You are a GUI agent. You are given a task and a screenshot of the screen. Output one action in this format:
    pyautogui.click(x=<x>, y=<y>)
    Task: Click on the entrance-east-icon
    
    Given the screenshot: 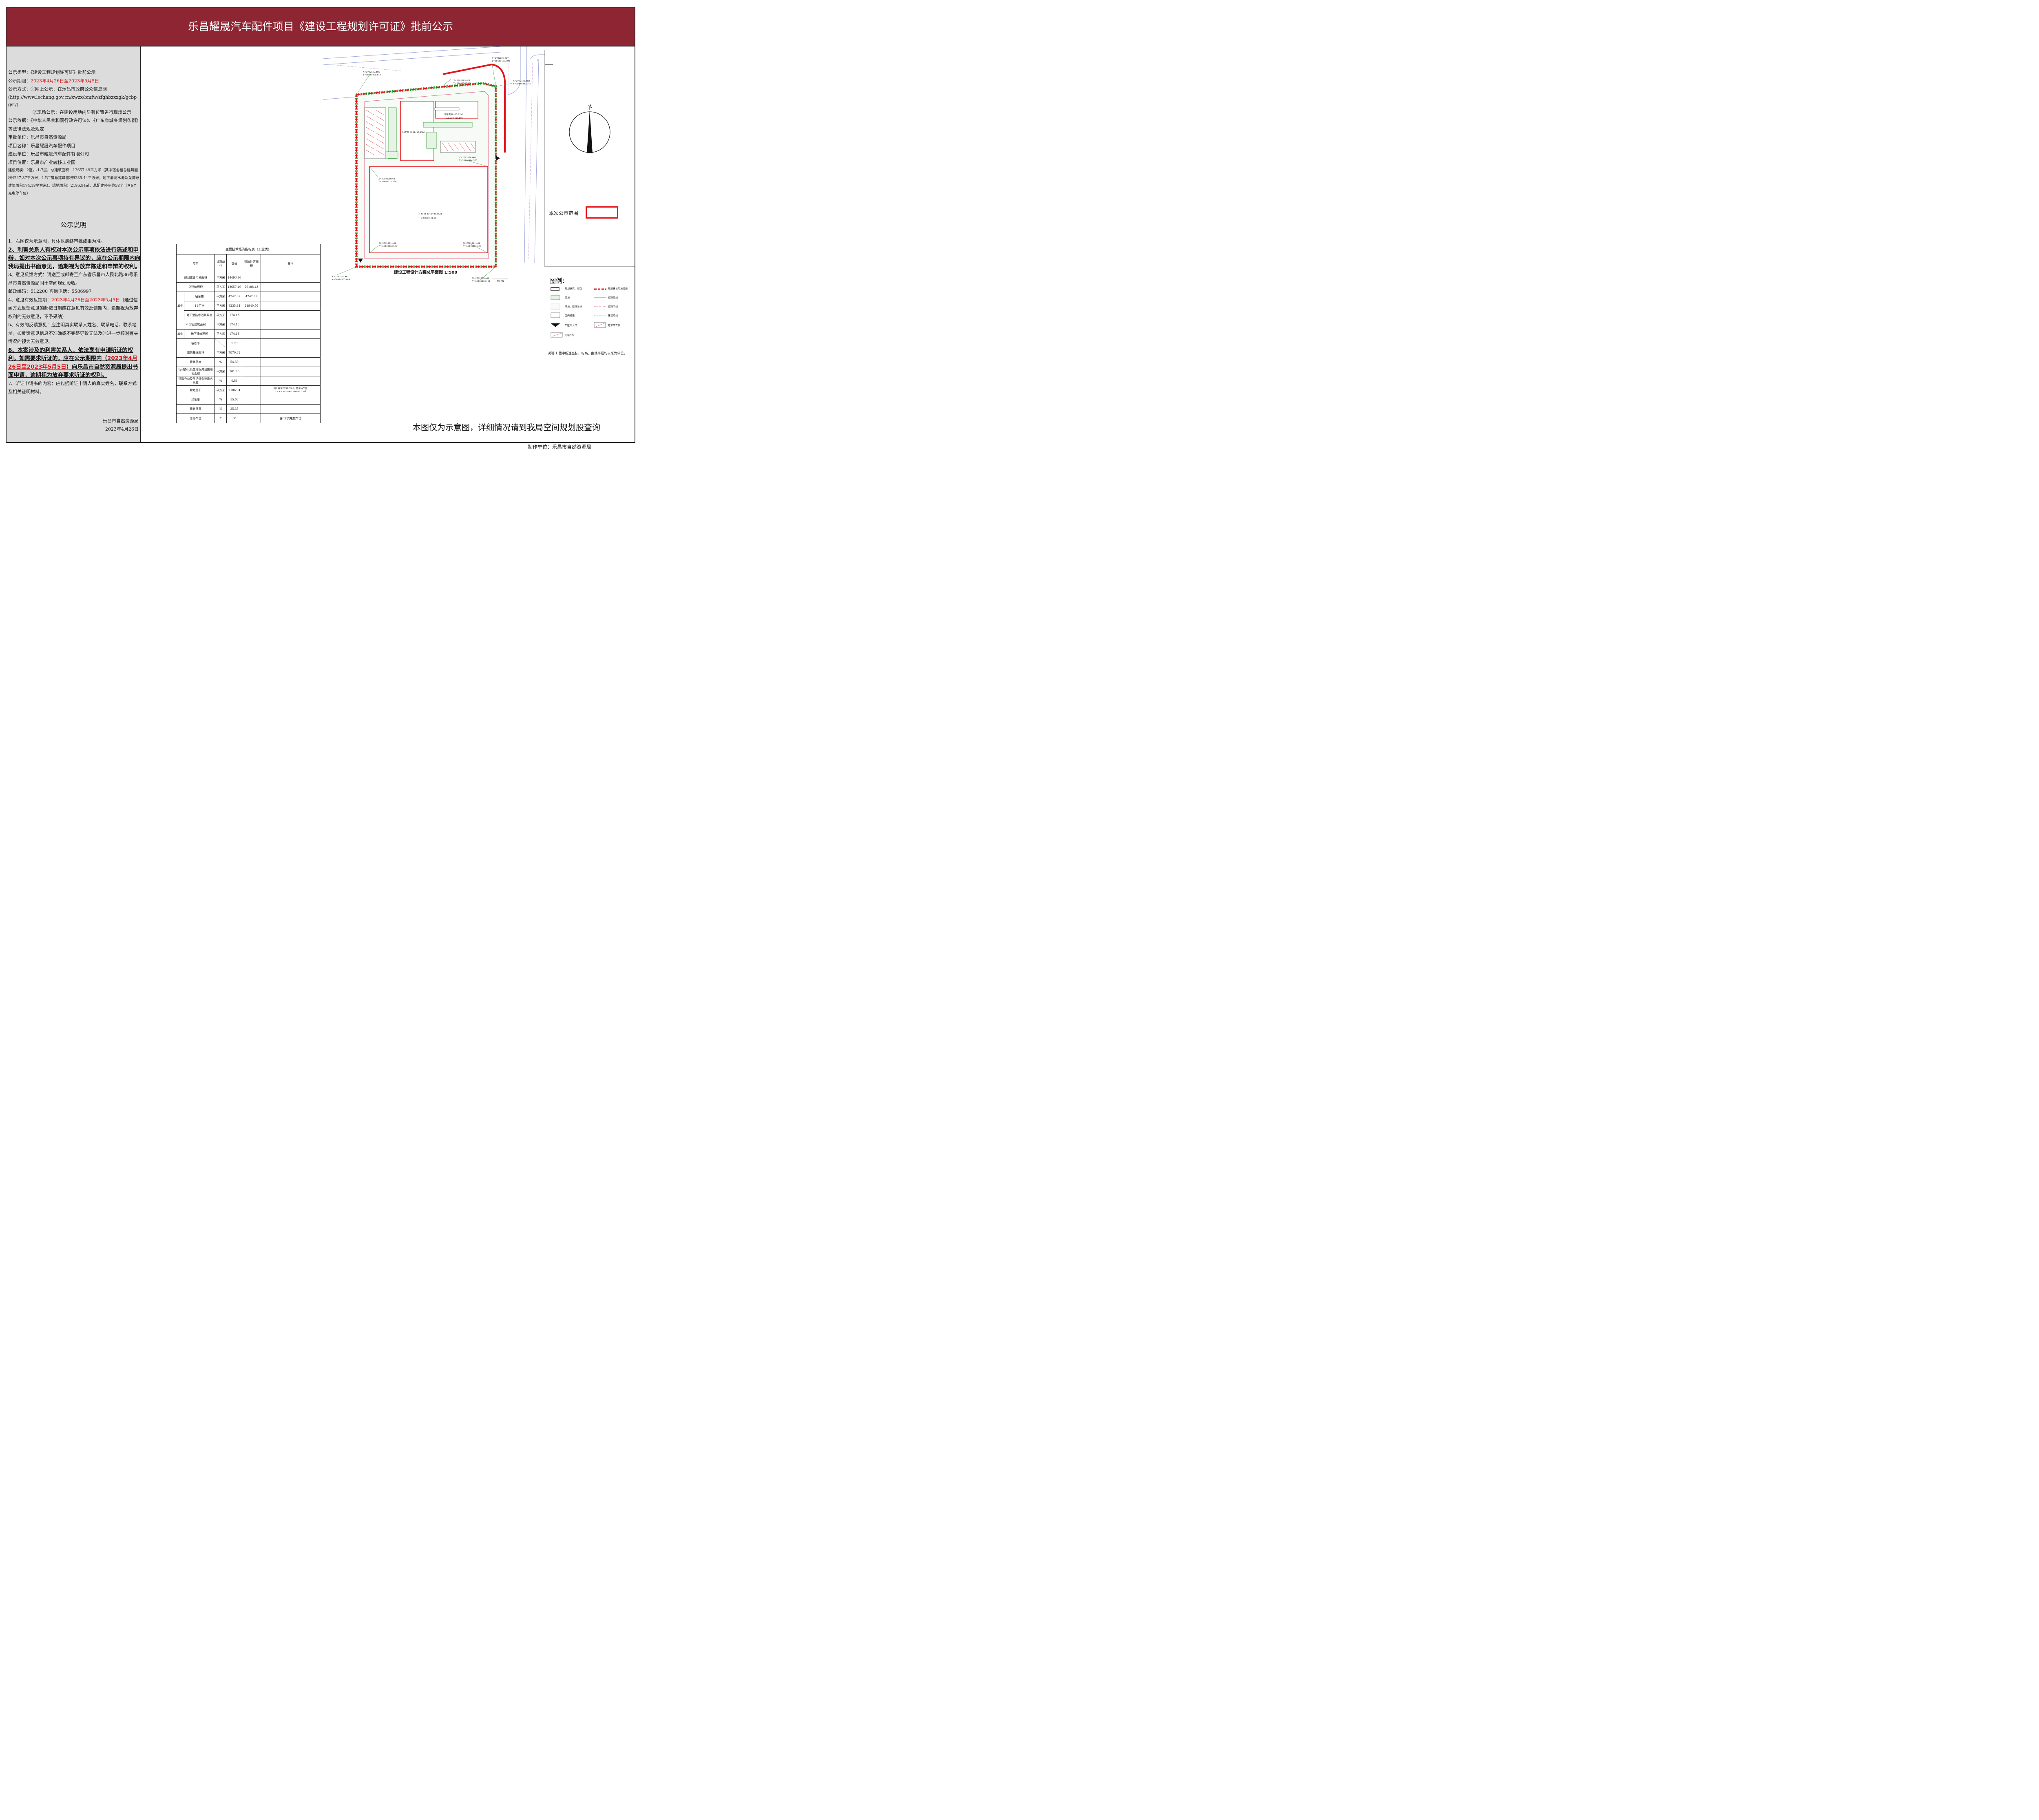 What is the action you would take?
    pyautogui.click(x=498, y=158)
    